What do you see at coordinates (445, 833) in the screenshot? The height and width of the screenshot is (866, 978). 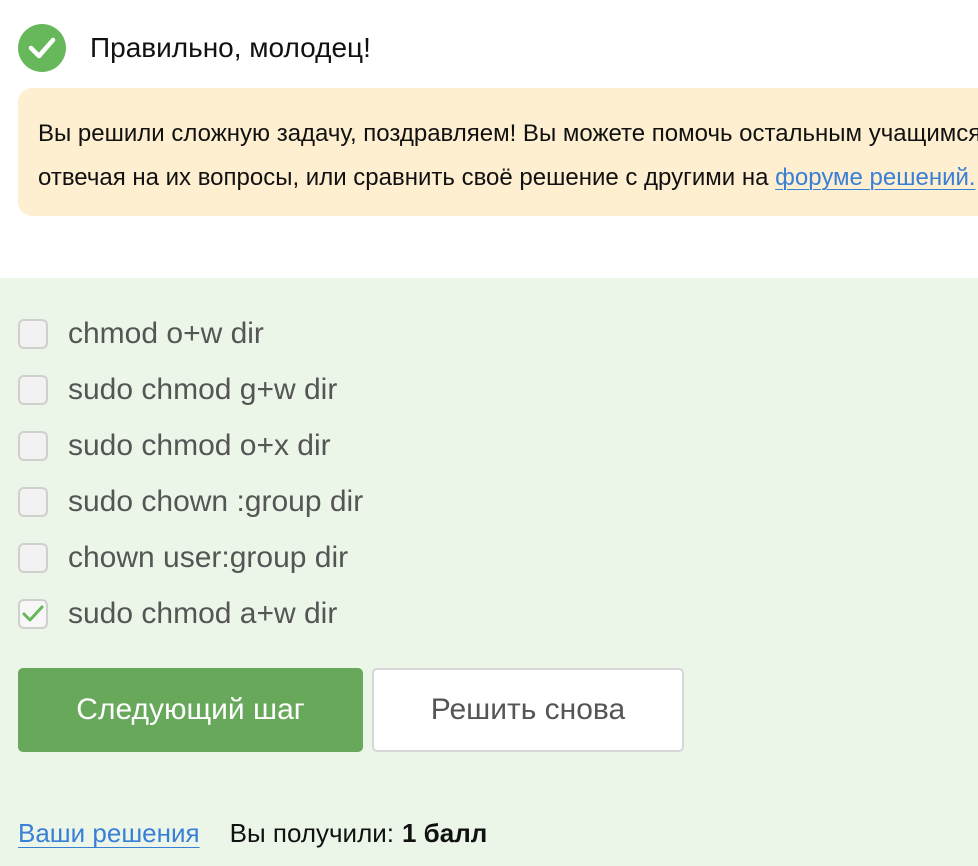 I see `score-value: 1 балл` at bounding box center [445, 833].